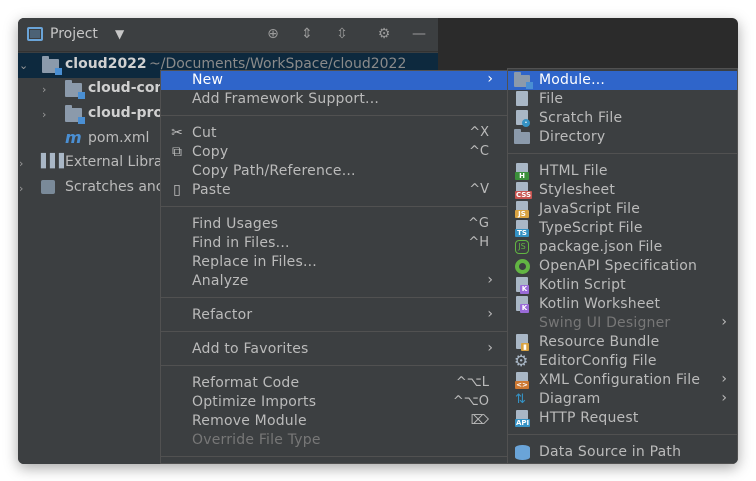  I want to click on file-icon, so click(522, 99).